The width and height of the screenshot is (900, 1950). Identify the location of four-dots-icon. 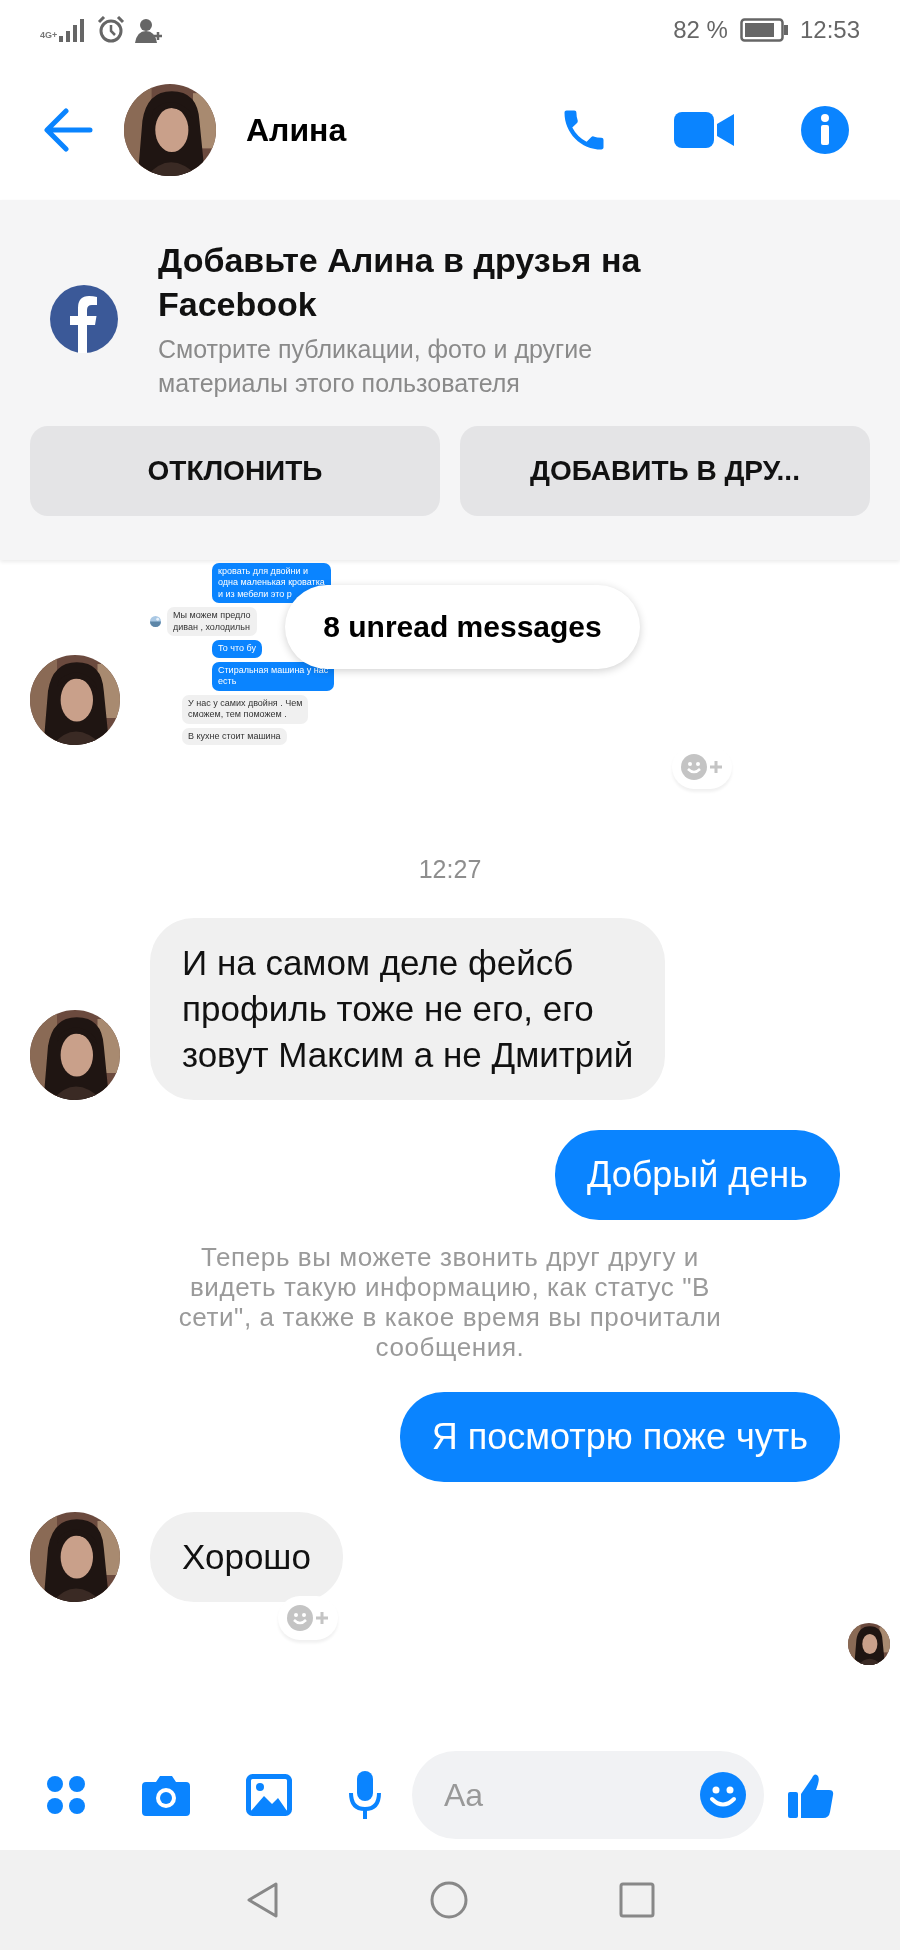
(66, 1795).